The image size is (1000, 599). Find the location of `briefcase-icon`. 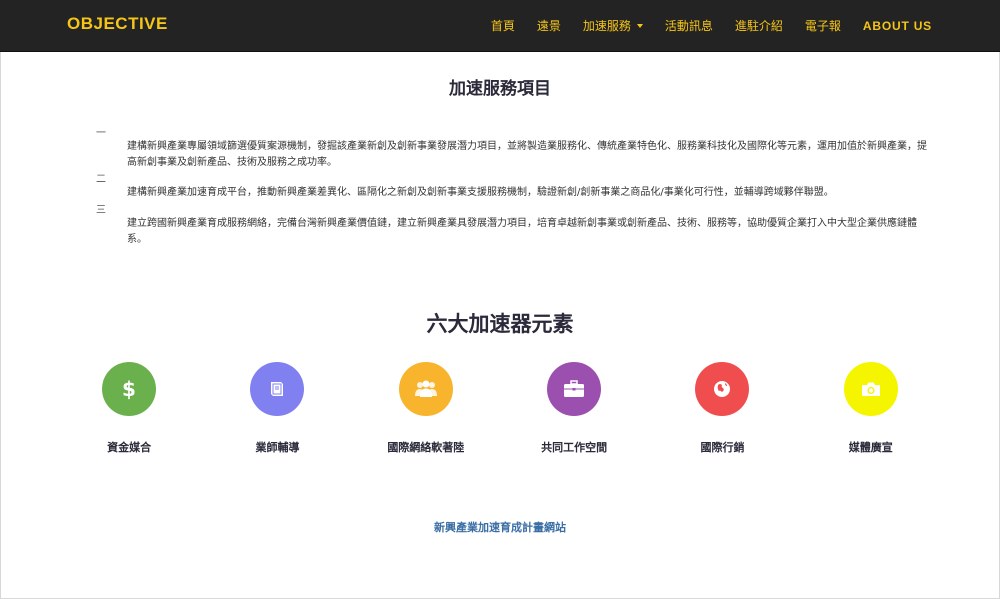

briefcase-icon is located at coordinates (574, 388).